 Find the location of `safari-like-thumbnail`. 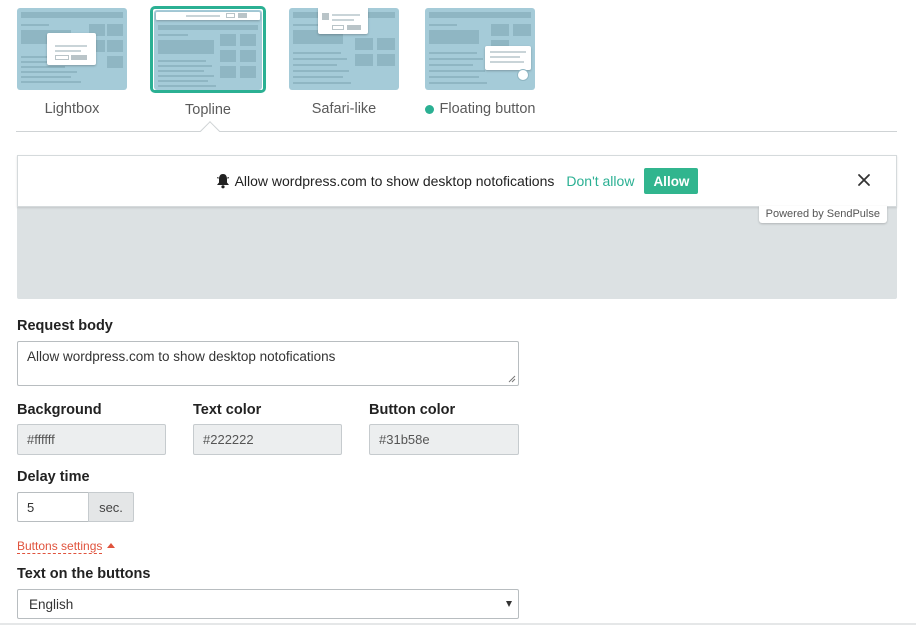

safari-like-thumbnail is located at coordinates (344, 49).